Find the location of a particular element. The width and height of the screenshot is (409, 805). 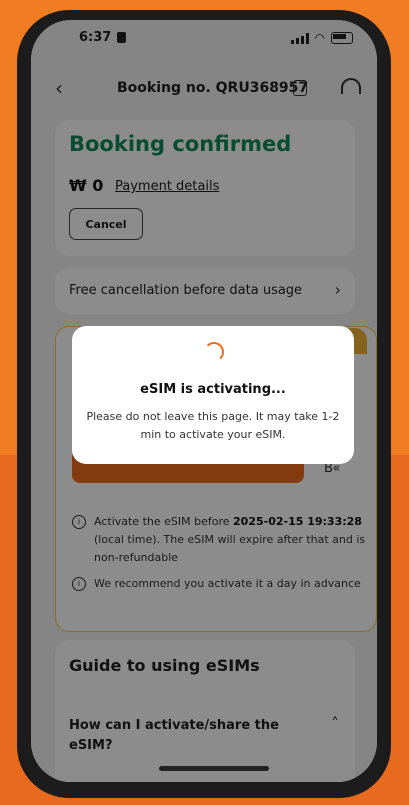

loading-spinner-icon is located at coordinates (214, 352).